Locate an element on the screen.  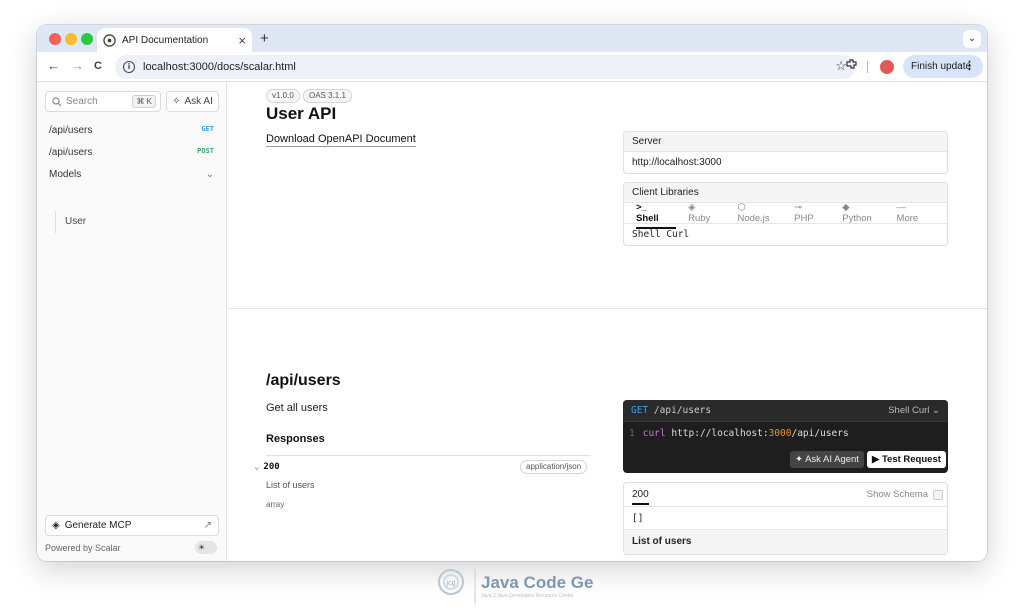
ask-ai-agent-button: ✦ Ask AI Agent is located at coordinates (827, 459).